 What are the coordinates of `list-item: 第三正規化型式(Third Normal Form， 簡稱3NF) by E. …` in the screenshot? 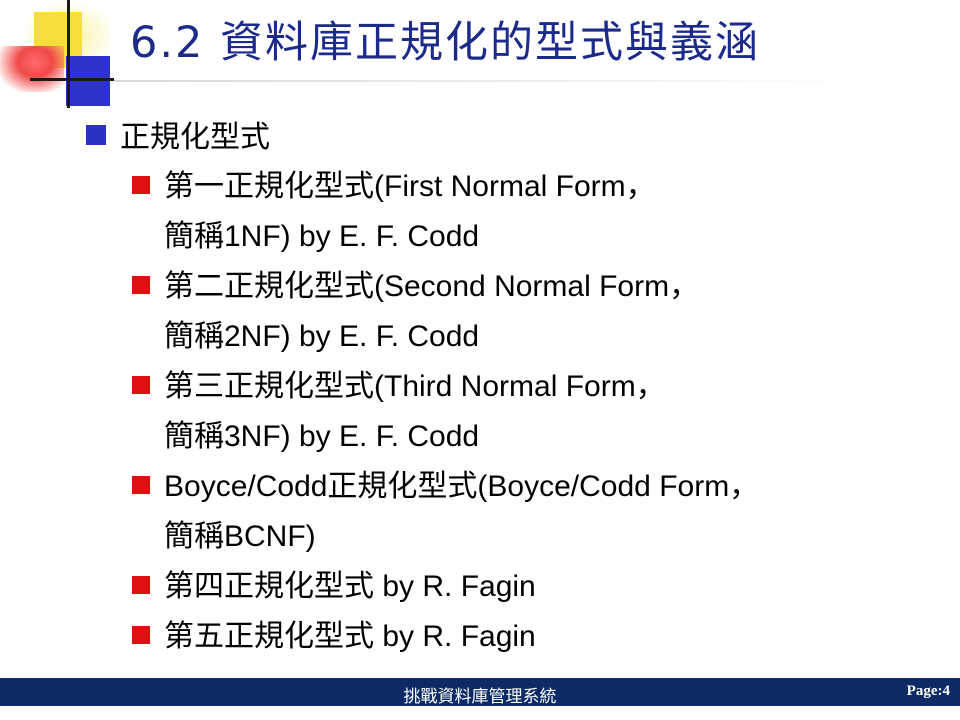 It's located at (445, 412).